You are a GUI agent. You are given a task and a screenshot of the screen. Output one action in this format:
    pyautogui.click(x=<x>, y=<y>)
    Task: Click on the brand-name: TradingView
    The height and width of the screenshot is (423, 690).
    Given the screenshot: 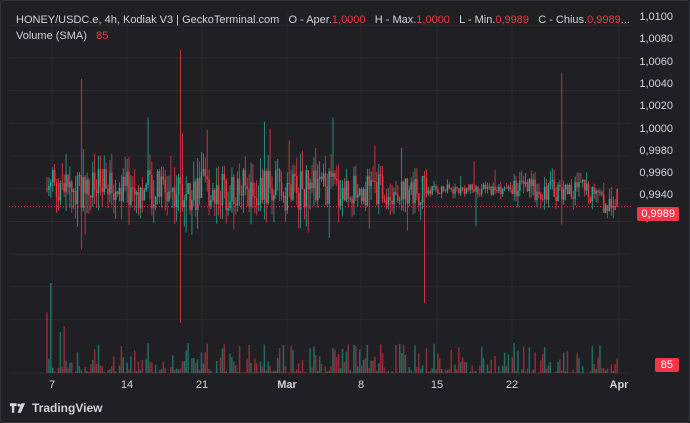 What is the action you would take?
    pyautogui.click(x=67, y=408)
    